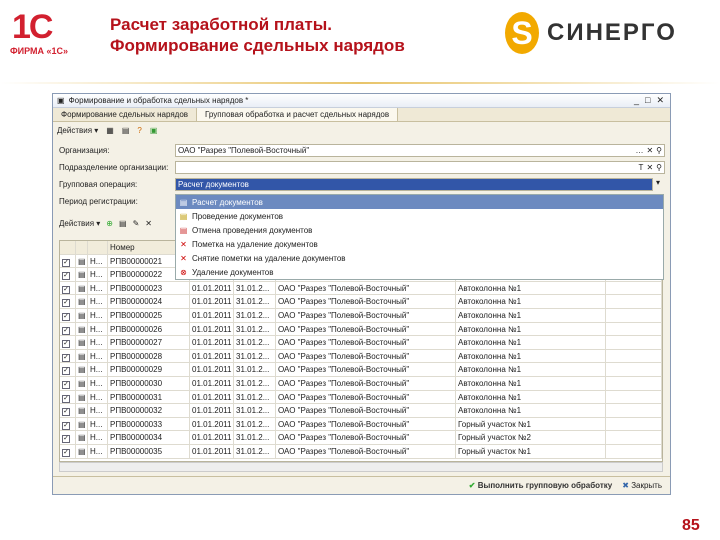 This screenshot has width=720, height=540. Describe the element at coordinates (642, 485) in the screenshot. I see `close-button: ✖ Закрыть` at that location.